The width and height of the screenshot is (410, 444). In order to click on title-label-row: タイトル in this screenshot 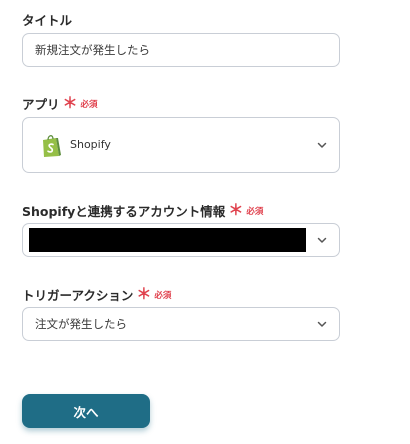, I will do `click(47, 19)`.